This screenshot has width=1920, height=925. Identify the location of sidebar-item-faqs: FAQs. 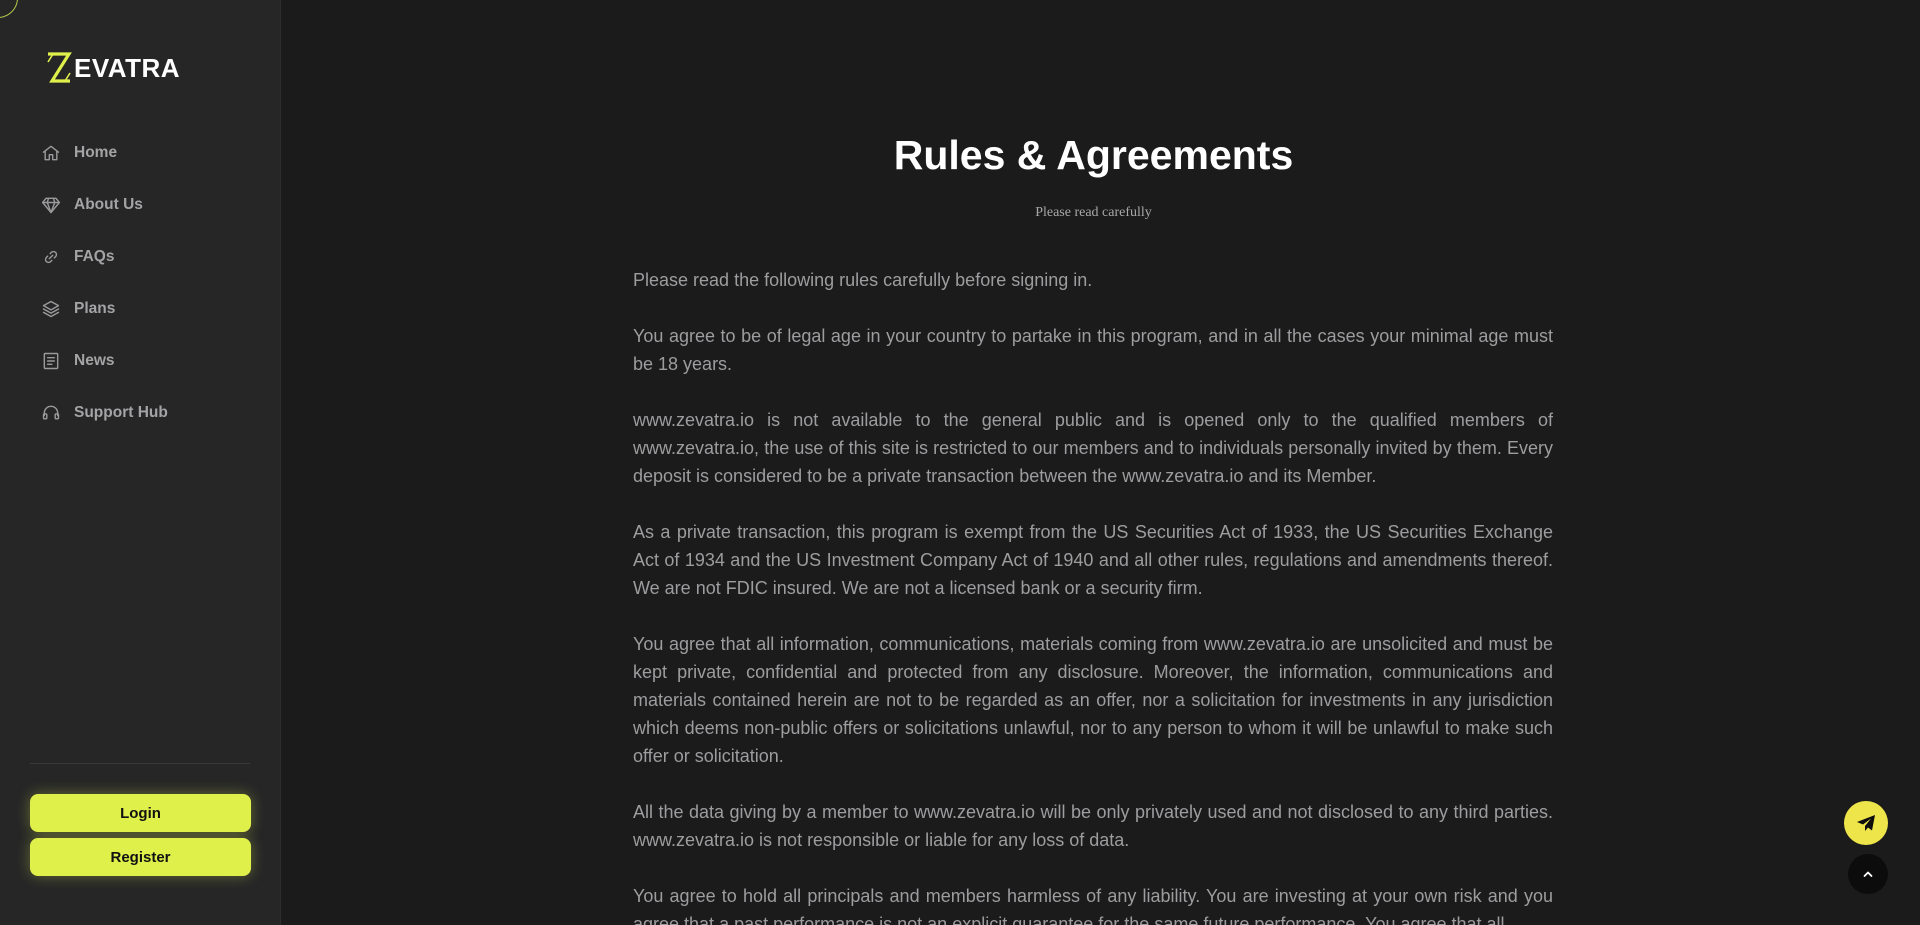
(140, 257).